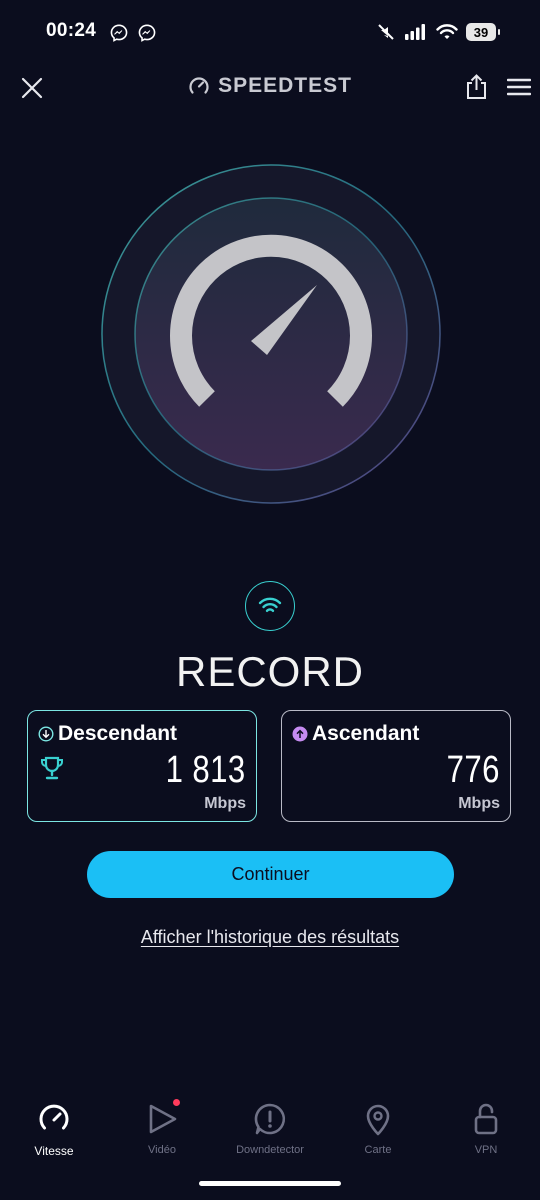 The height and width of the screenshot is (1200, 540). I want to click on upload-speed-value: 776, so click(473, 770).